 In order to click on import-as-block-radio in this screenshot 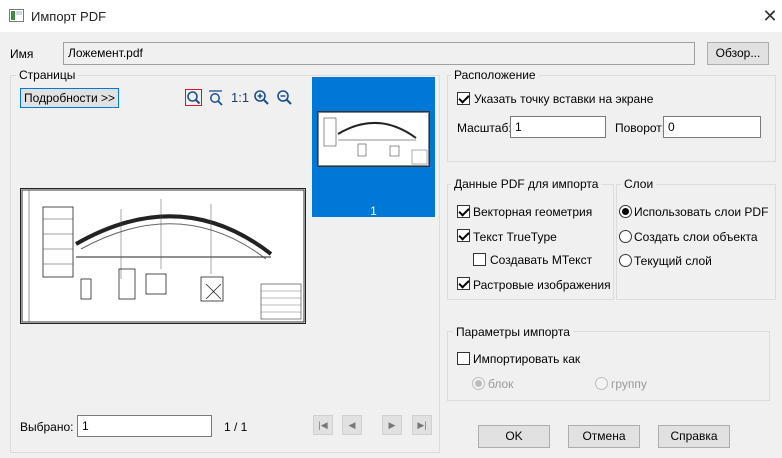, I will do `click(478, 383)`.